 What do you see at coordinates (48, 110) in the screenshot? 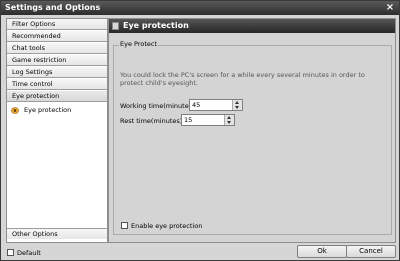
I see `sidebar-item-label: Eye protection` at bounding box center [48, 110].